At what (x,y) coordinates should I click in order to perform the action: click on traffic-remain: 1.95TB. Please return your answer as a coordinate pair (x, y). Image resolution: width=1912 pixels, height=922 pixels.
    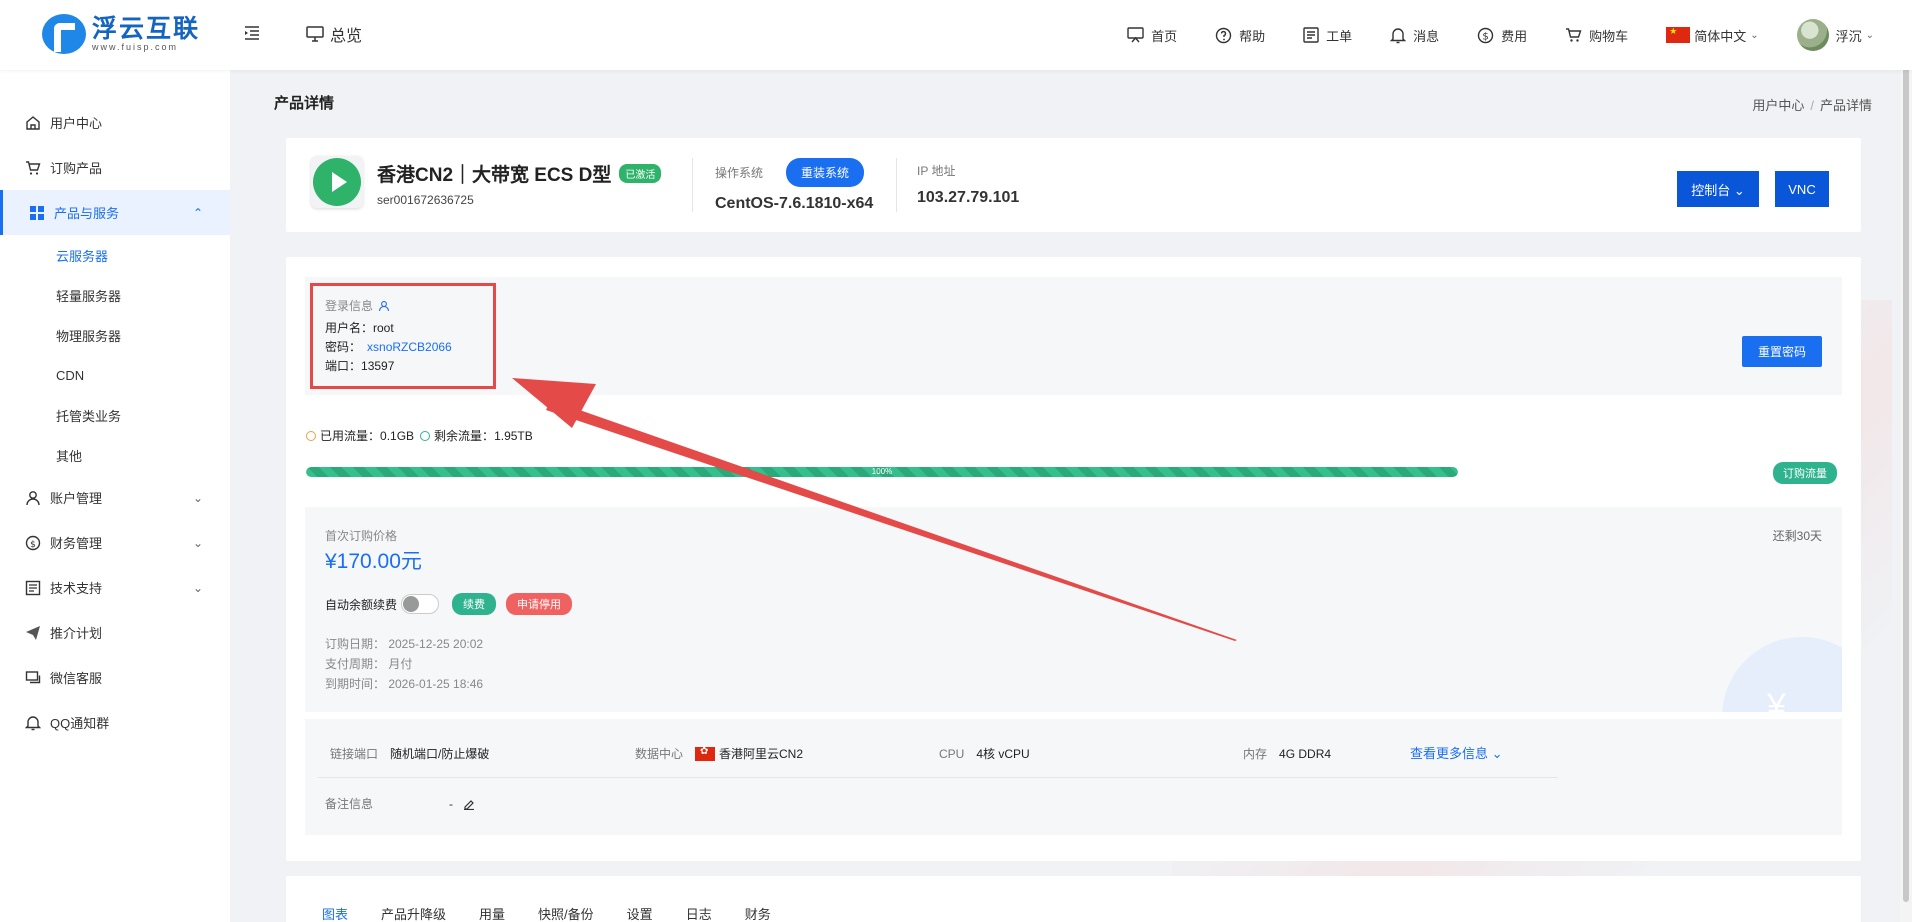
    Looking at the image, I should click on (513, 435).